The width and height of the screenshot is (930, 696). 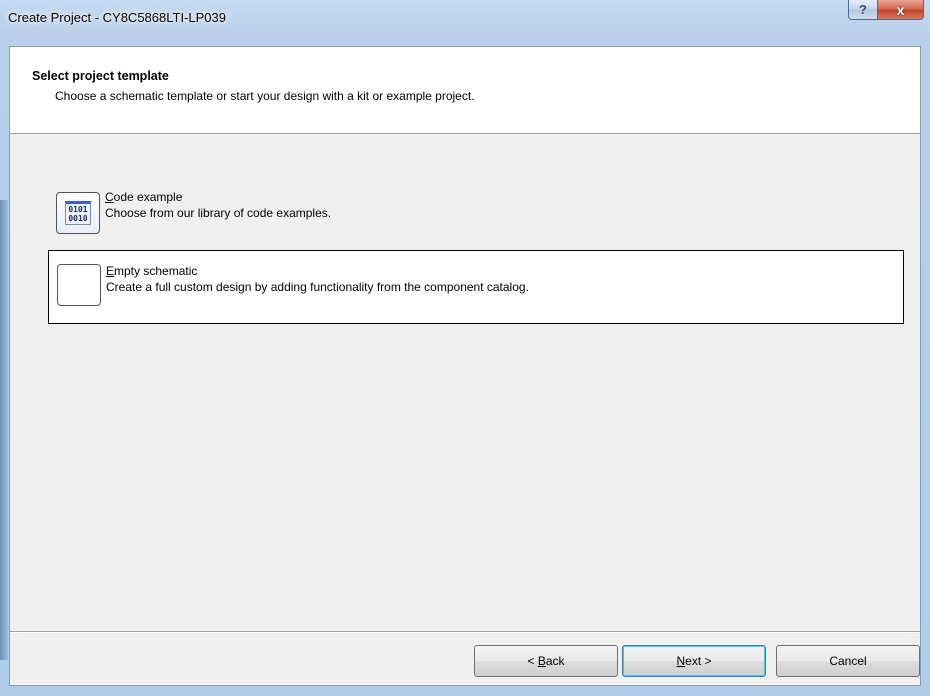 What do you see at coordinates (532, 661) in the screenshot?
I see `back-button-prefix: <` at bounding box center [532, 661].